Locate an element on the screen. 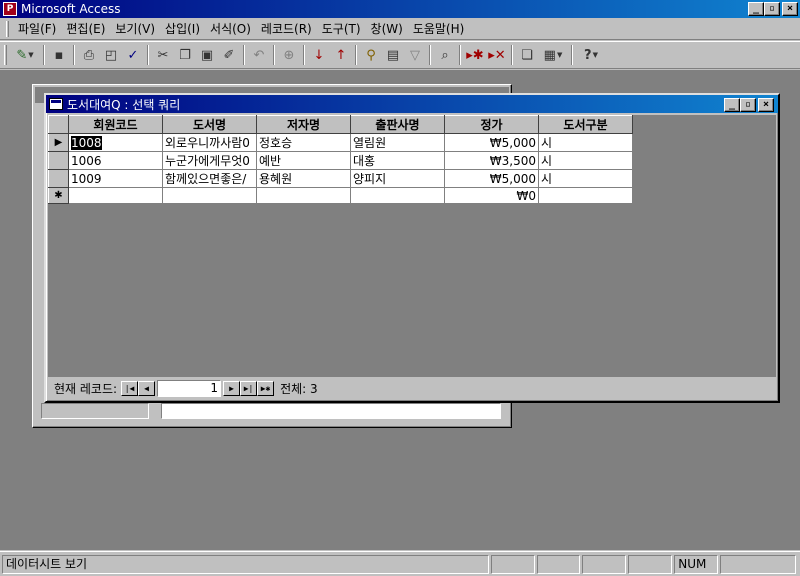 This screenshot has width=800, height=576. table-cell: 1006 is located at coordinates (115, 160).